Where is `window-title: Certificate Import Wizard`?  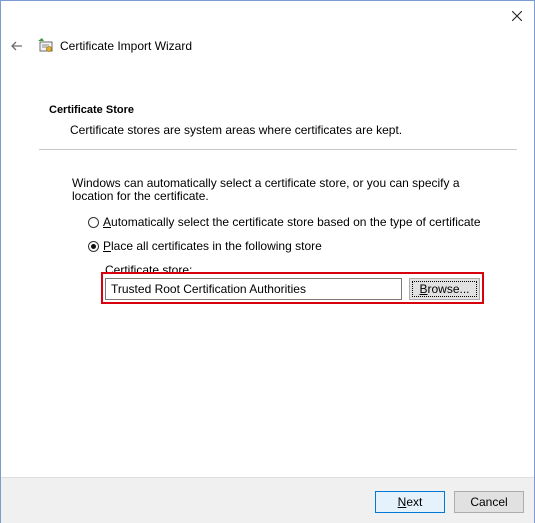
window-title: Certificate Import Wizard is located at coordinates (126, 46).